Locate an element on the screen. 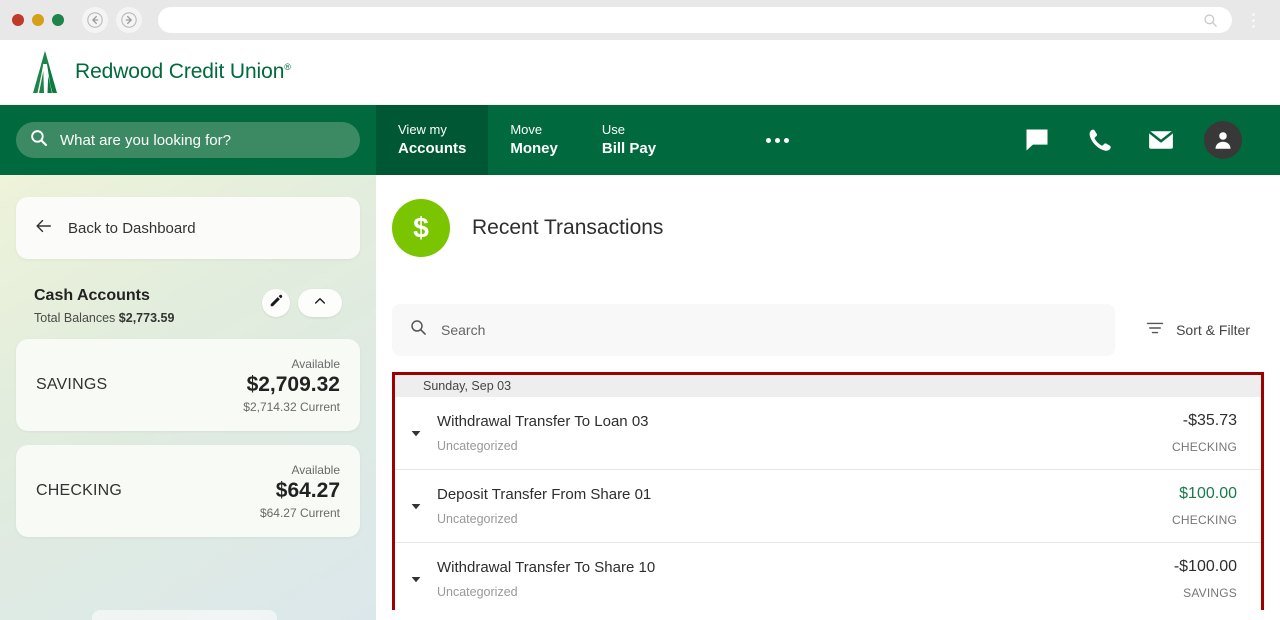 This screenshot has height=620, width=1280. user-account-button is located at coordinates (1223, 140).